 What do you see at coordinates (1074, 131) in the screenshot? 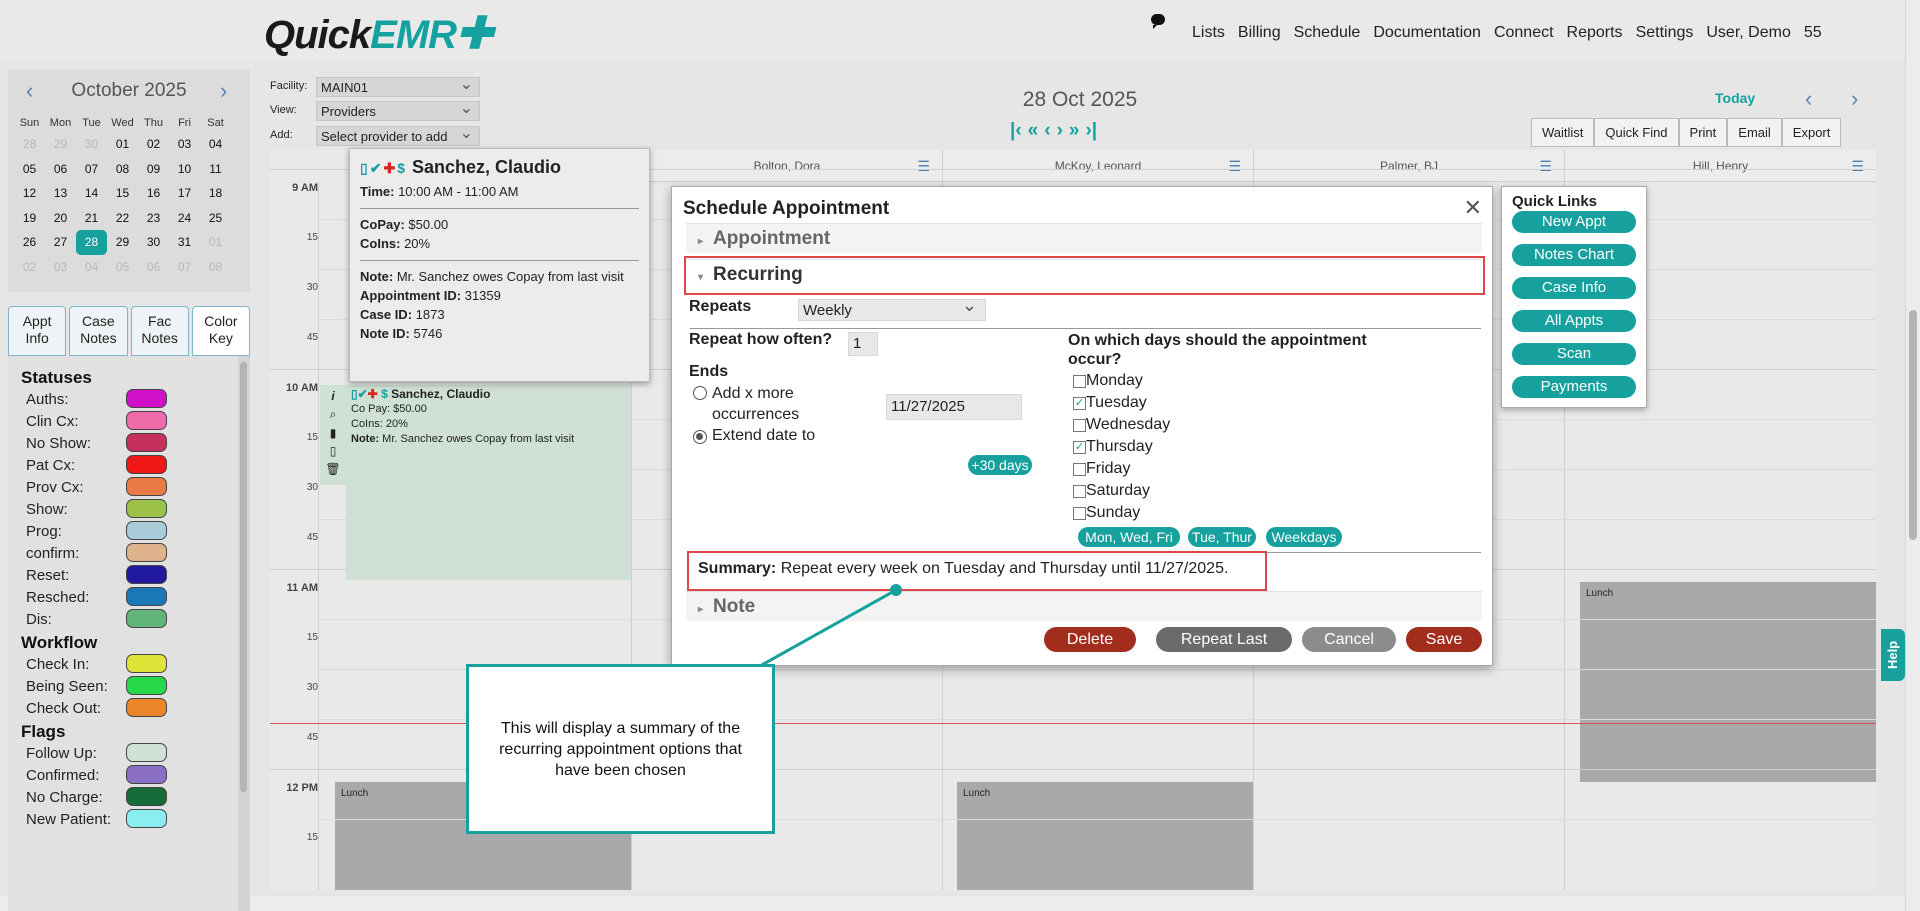
I see `next-week-icon: »` at bounding box center [1074, 131].